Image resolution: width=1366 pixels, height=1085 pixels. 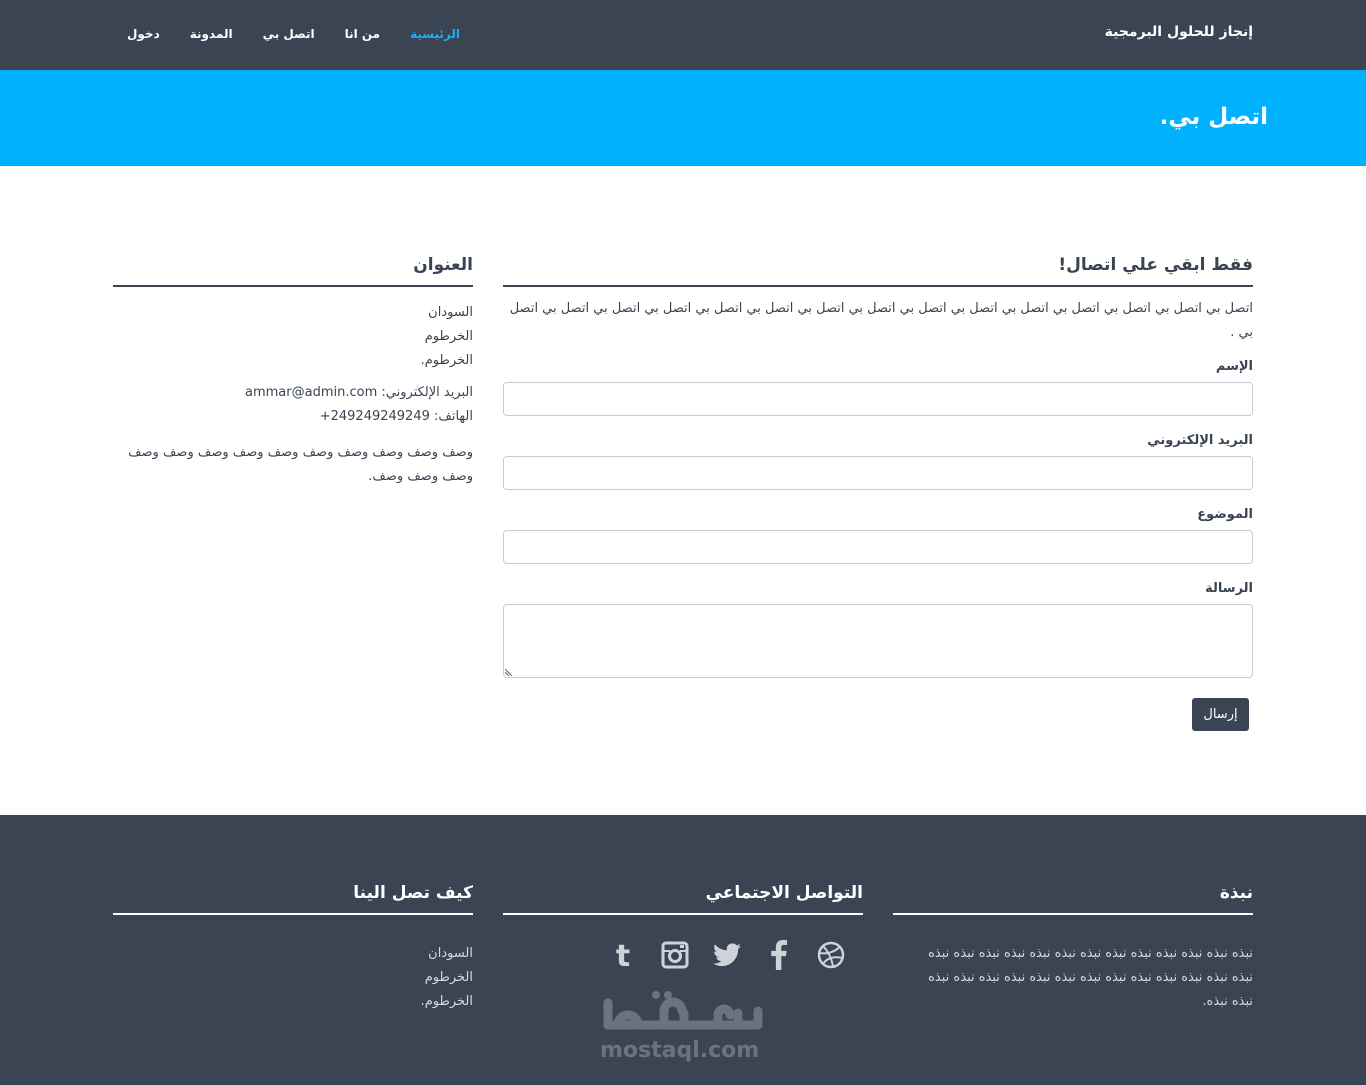 What do you see at coordinates (878, 399) in the screenshot?
I see `name-field` at bounding box center [878, 399].